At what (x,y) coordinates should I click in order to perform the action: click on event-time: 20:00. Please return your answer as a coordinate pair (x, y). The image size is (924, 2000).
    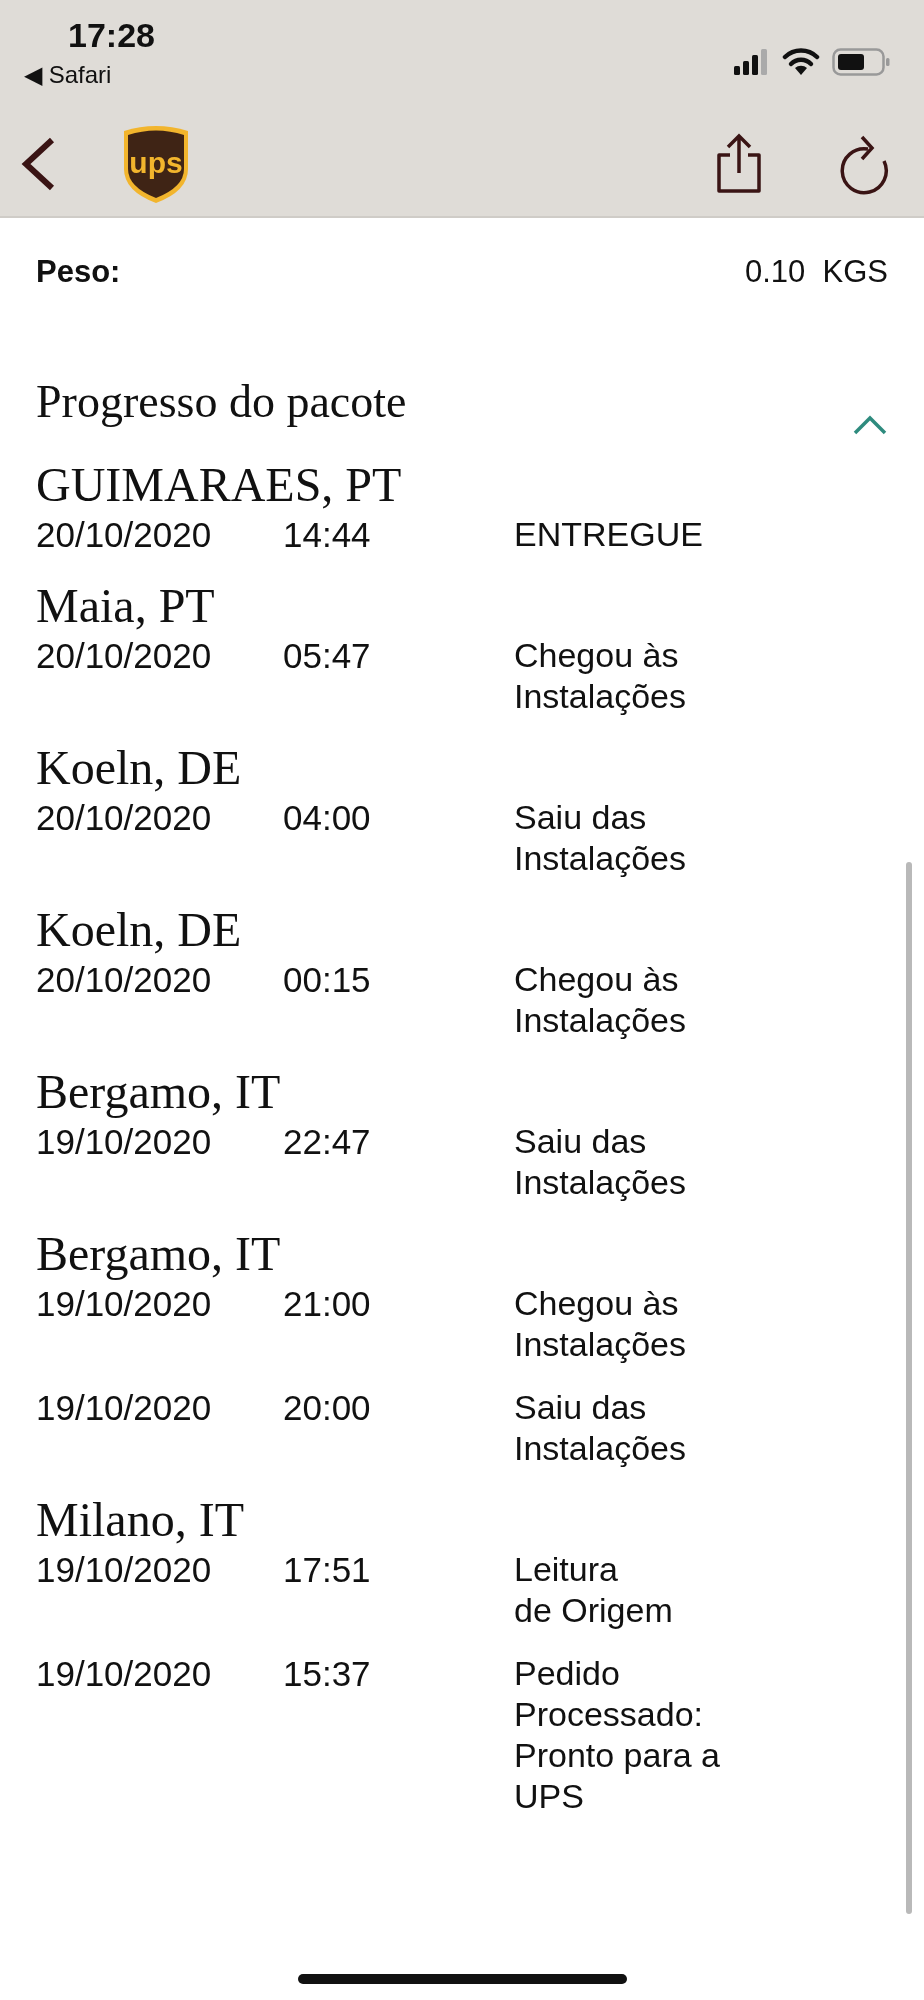
    Looking at the image, I should click on (327, 1407).